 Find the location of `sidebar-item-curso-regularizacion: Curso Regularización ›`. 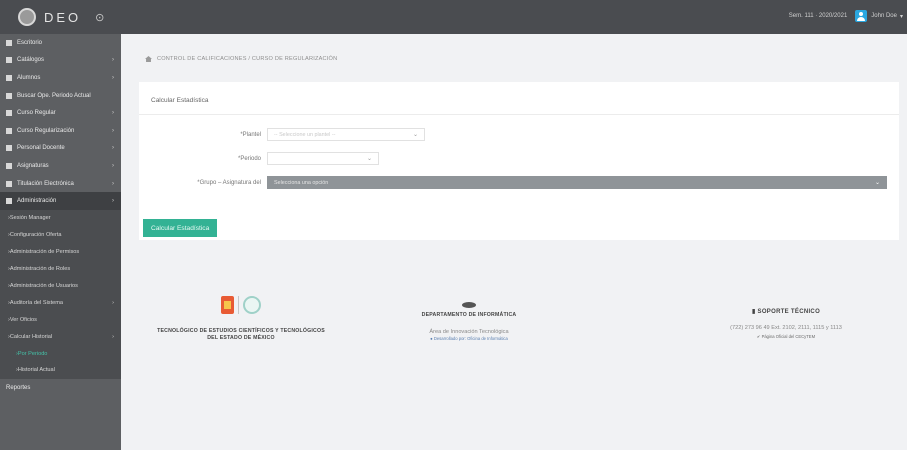

sidebar-item-curso-regularizacion: Curso Regularización › is located at coordinates (60, 131).